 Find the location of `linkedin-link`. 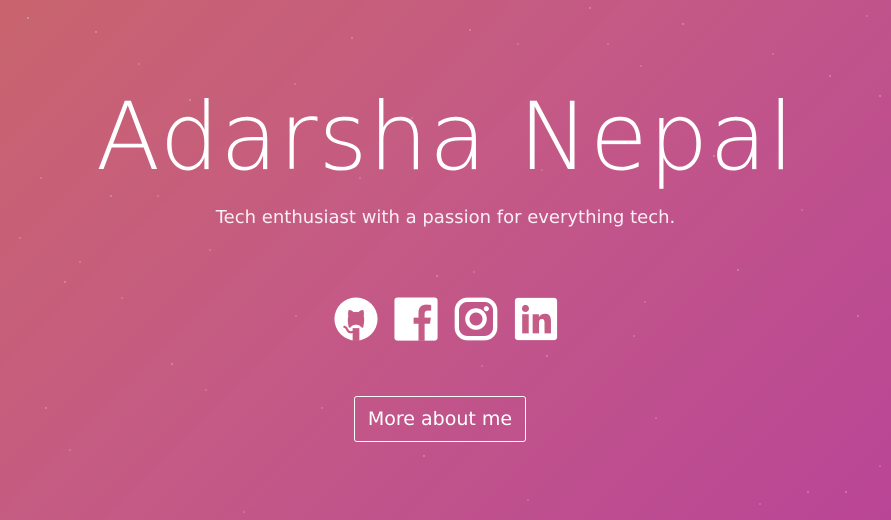

linkedin-link is located at coordinates (536, 319).